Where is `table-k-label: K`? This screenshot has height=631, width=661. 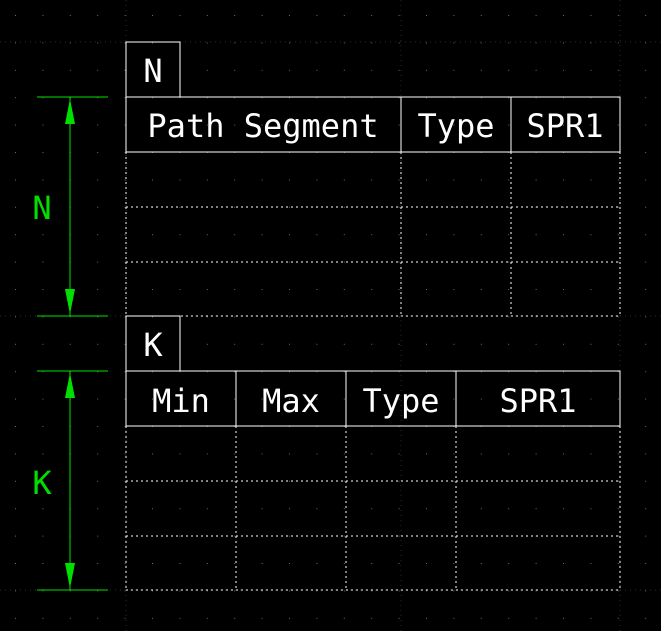
table-k-label: K is located at coordinates (153, 345).